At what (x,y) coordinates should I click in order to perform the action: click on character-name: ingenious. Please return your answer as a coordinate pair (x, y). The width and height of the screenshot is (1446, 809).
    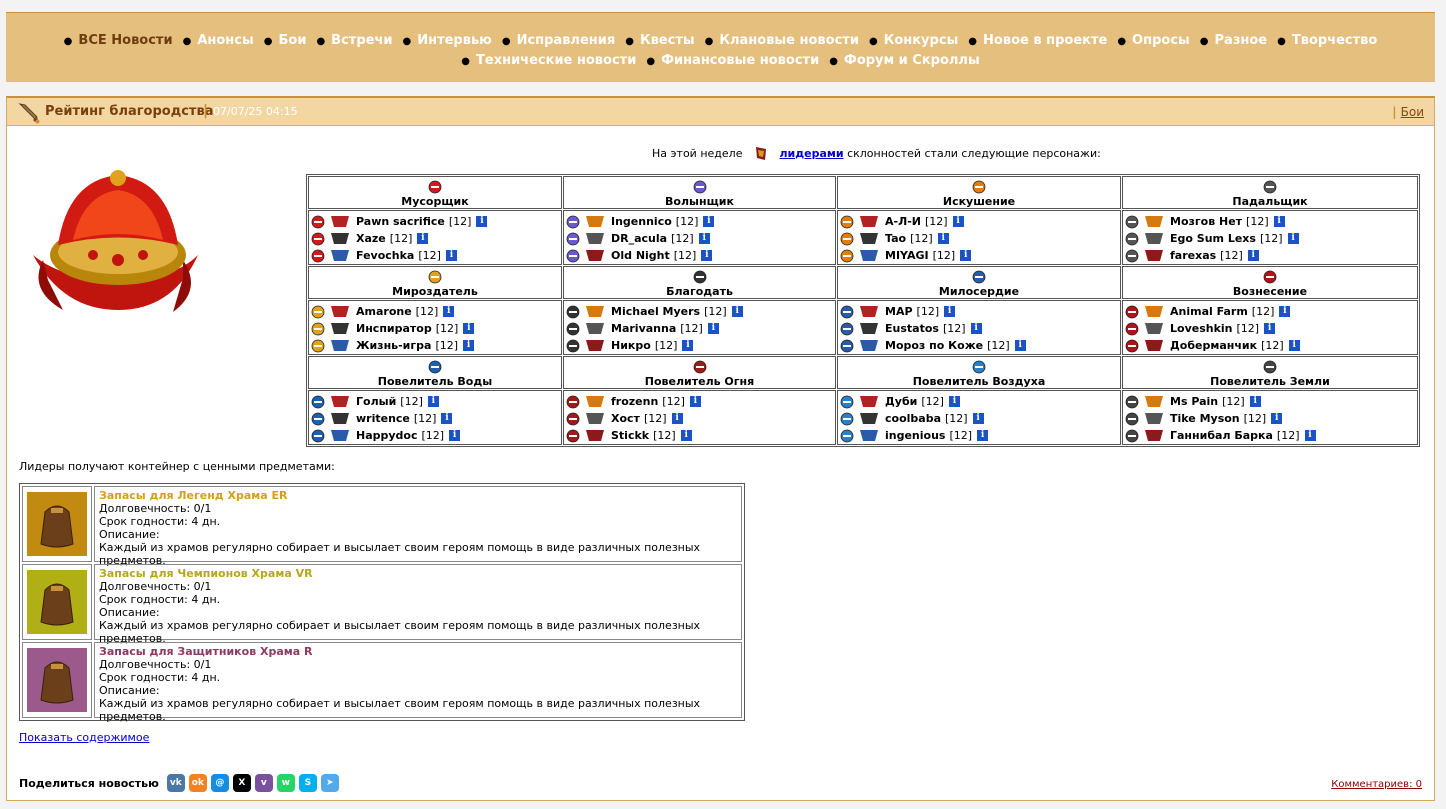
    Looking at the image, I should click on (915, 435).